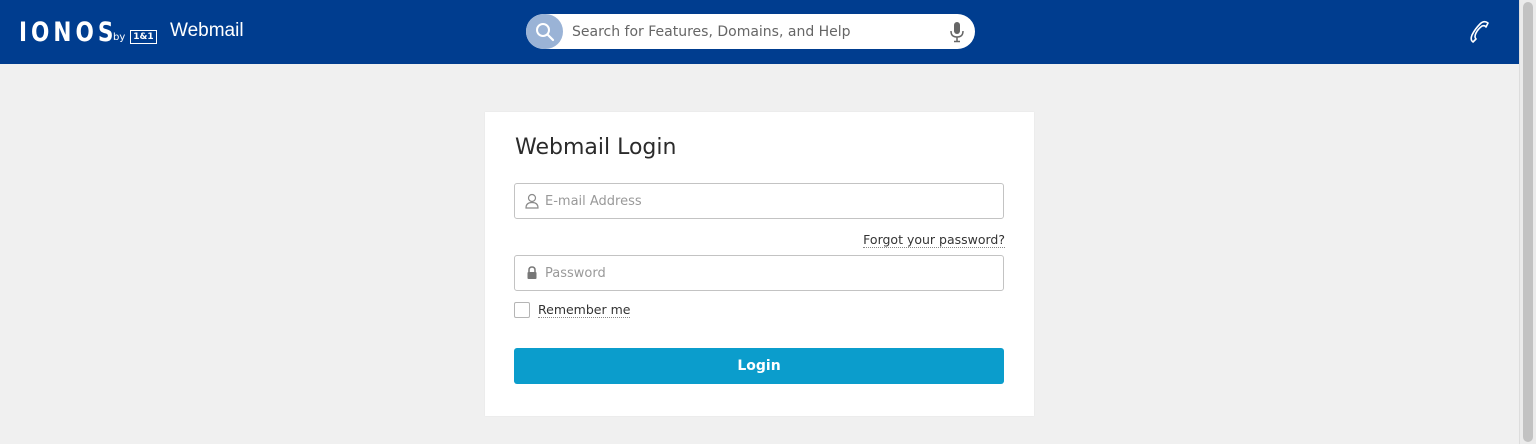 The image size is (1536, 444). I want to click on remember-me-label: Remember me, so click(584, 310).